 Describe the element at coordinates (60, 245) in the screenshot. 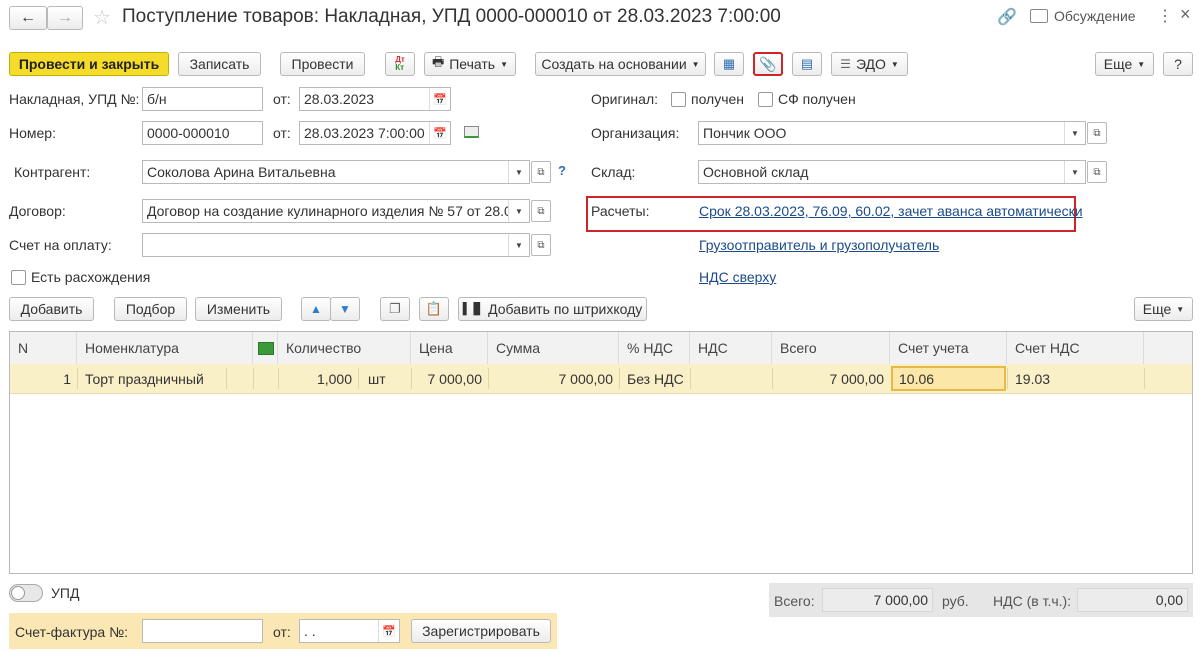

I see `payment-account-label: Счет на оплату:` at that location.